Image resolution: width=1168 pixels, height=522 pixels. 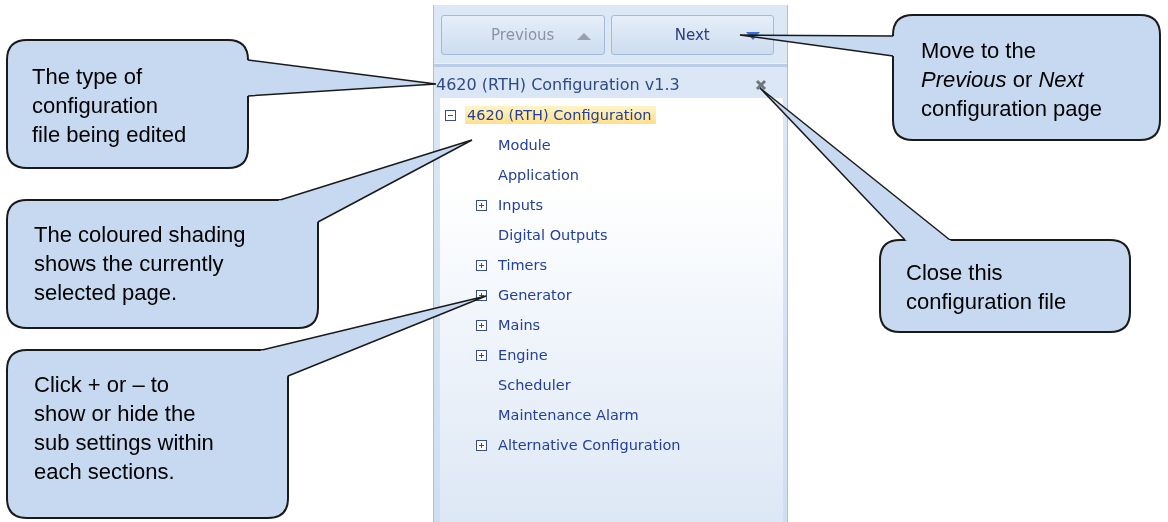 I want to click on tree-item: Engine, so click(x=524, y=355).